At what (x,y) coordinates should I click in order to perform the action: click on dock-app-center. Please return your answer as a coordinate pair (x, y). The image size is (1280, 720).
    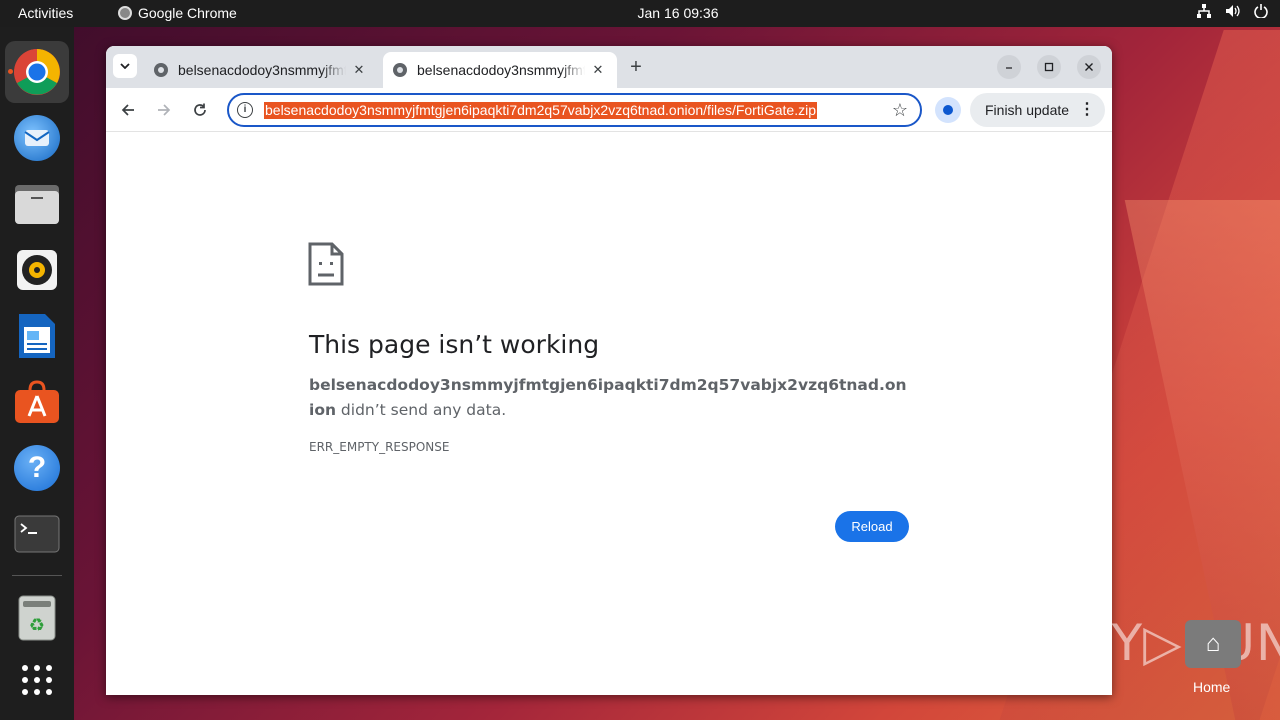
    Looking at the image, I should click on (37, 402).